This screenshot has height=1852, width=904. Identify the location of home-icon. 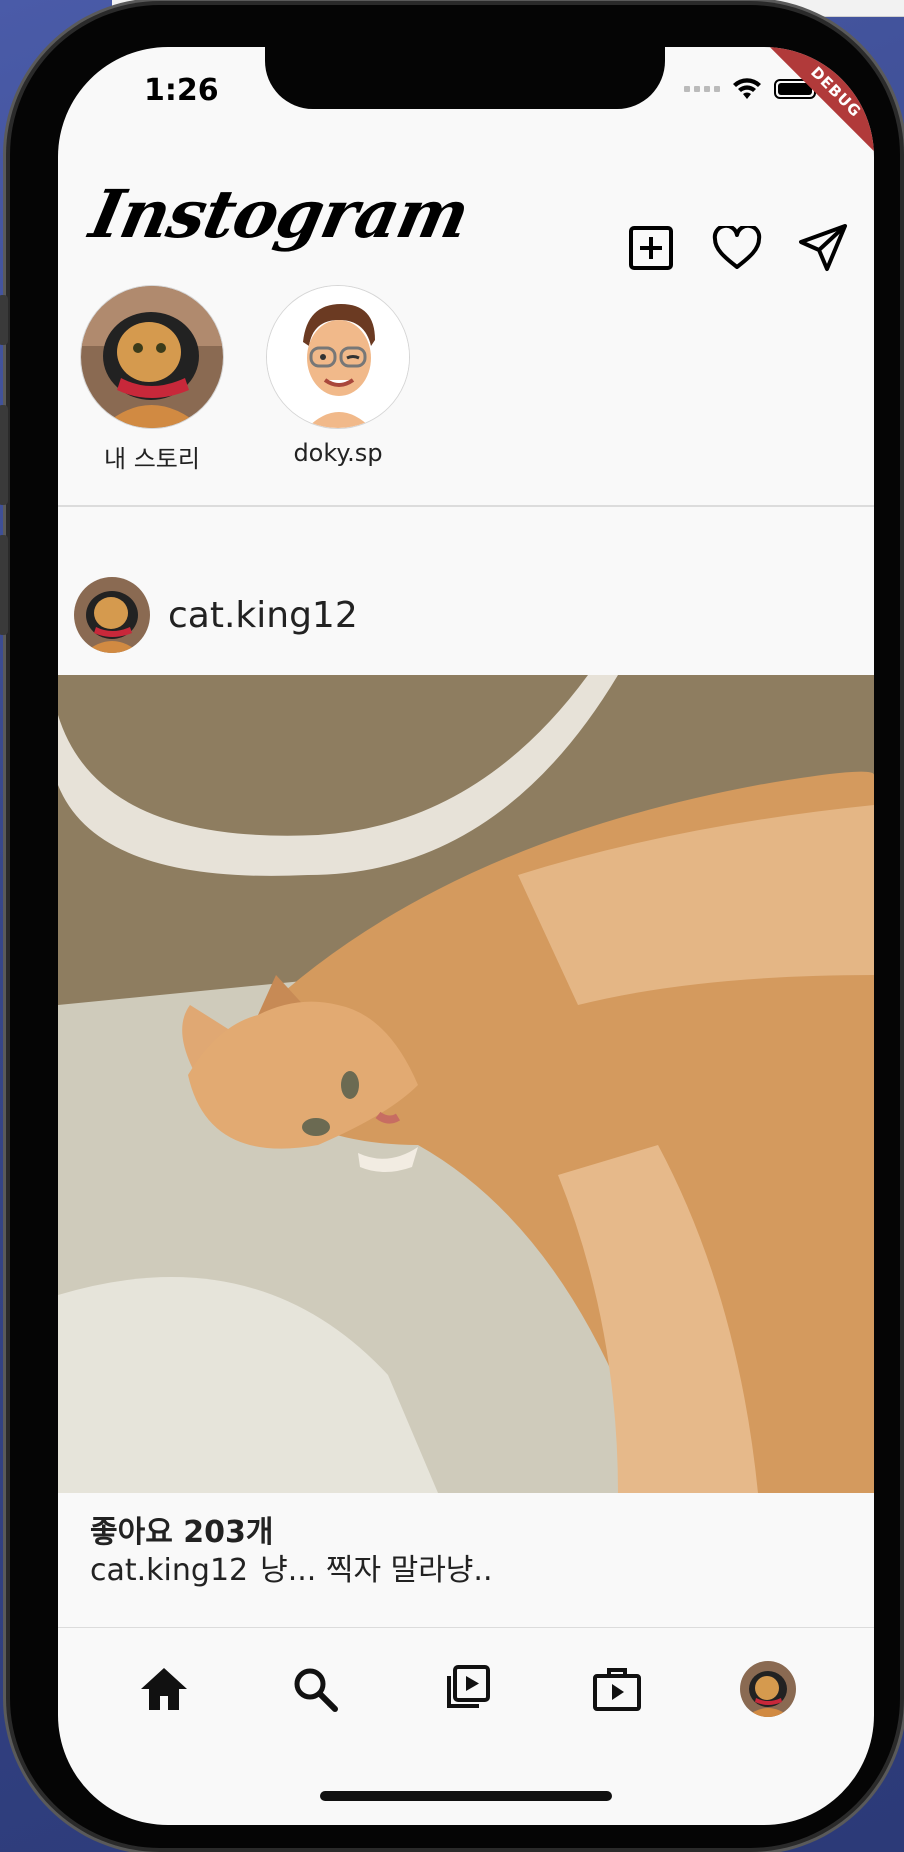
(163, 1689).